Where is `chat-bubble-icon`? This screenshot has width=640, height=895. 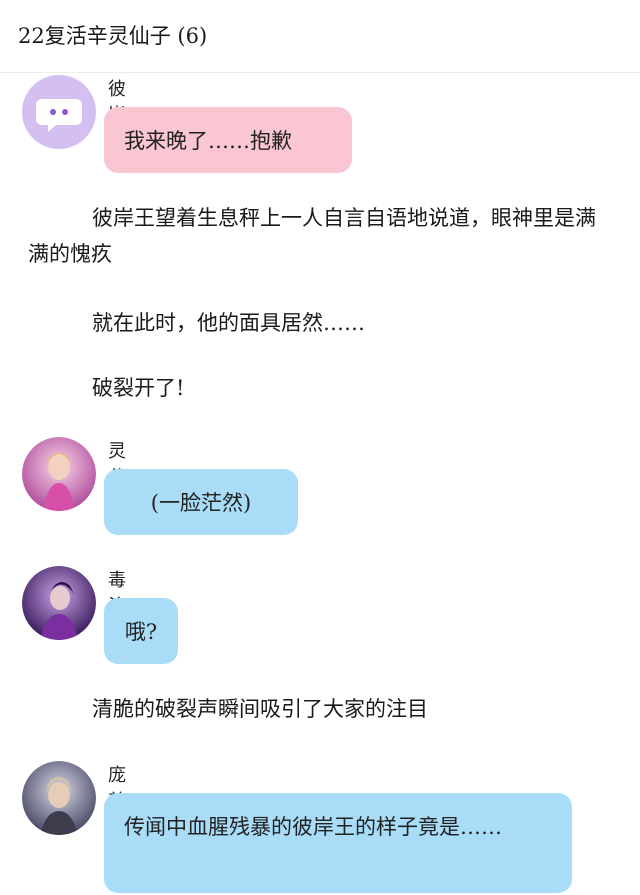 chat-bubble-icon is located at coordinates (59, 112).